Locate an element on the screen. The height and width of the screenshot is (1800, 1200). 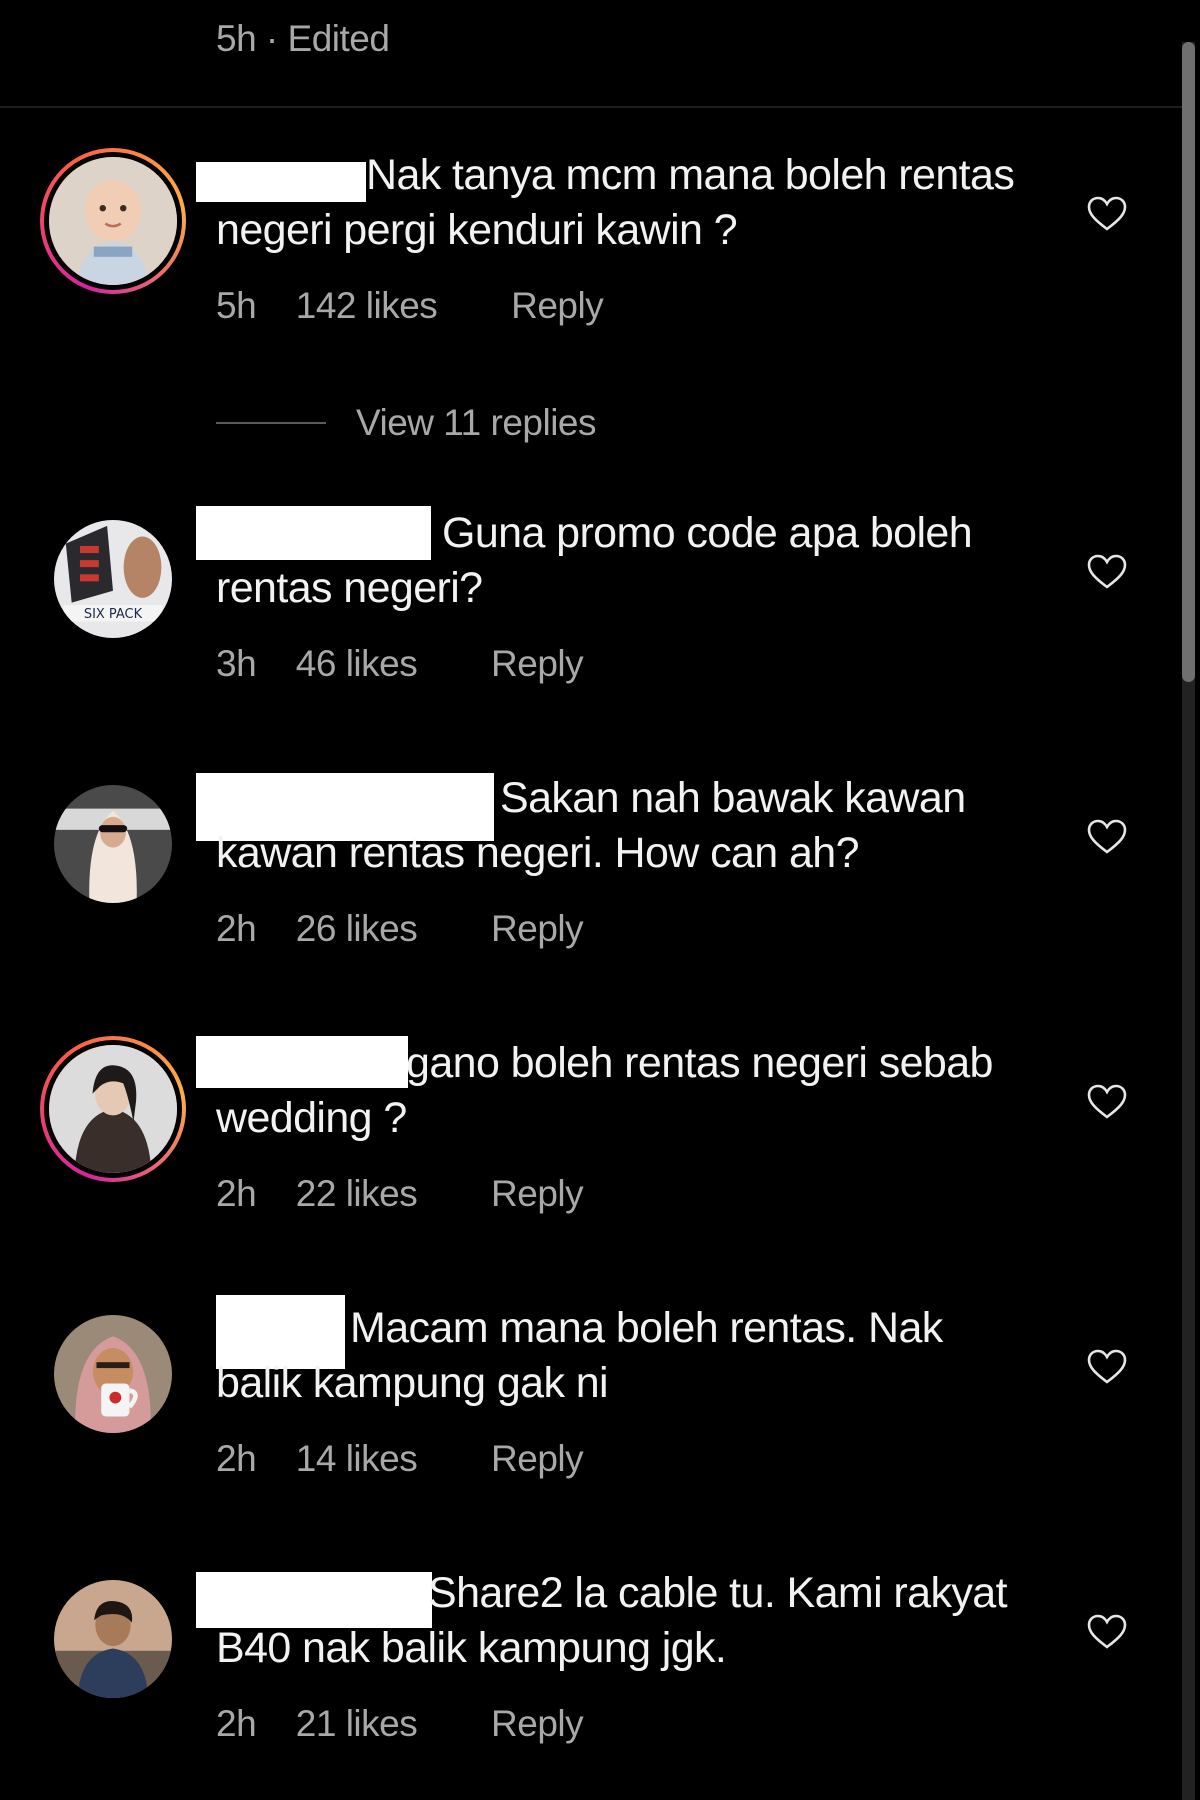
like-count: 46 likes is located at coordinates (357, 664).